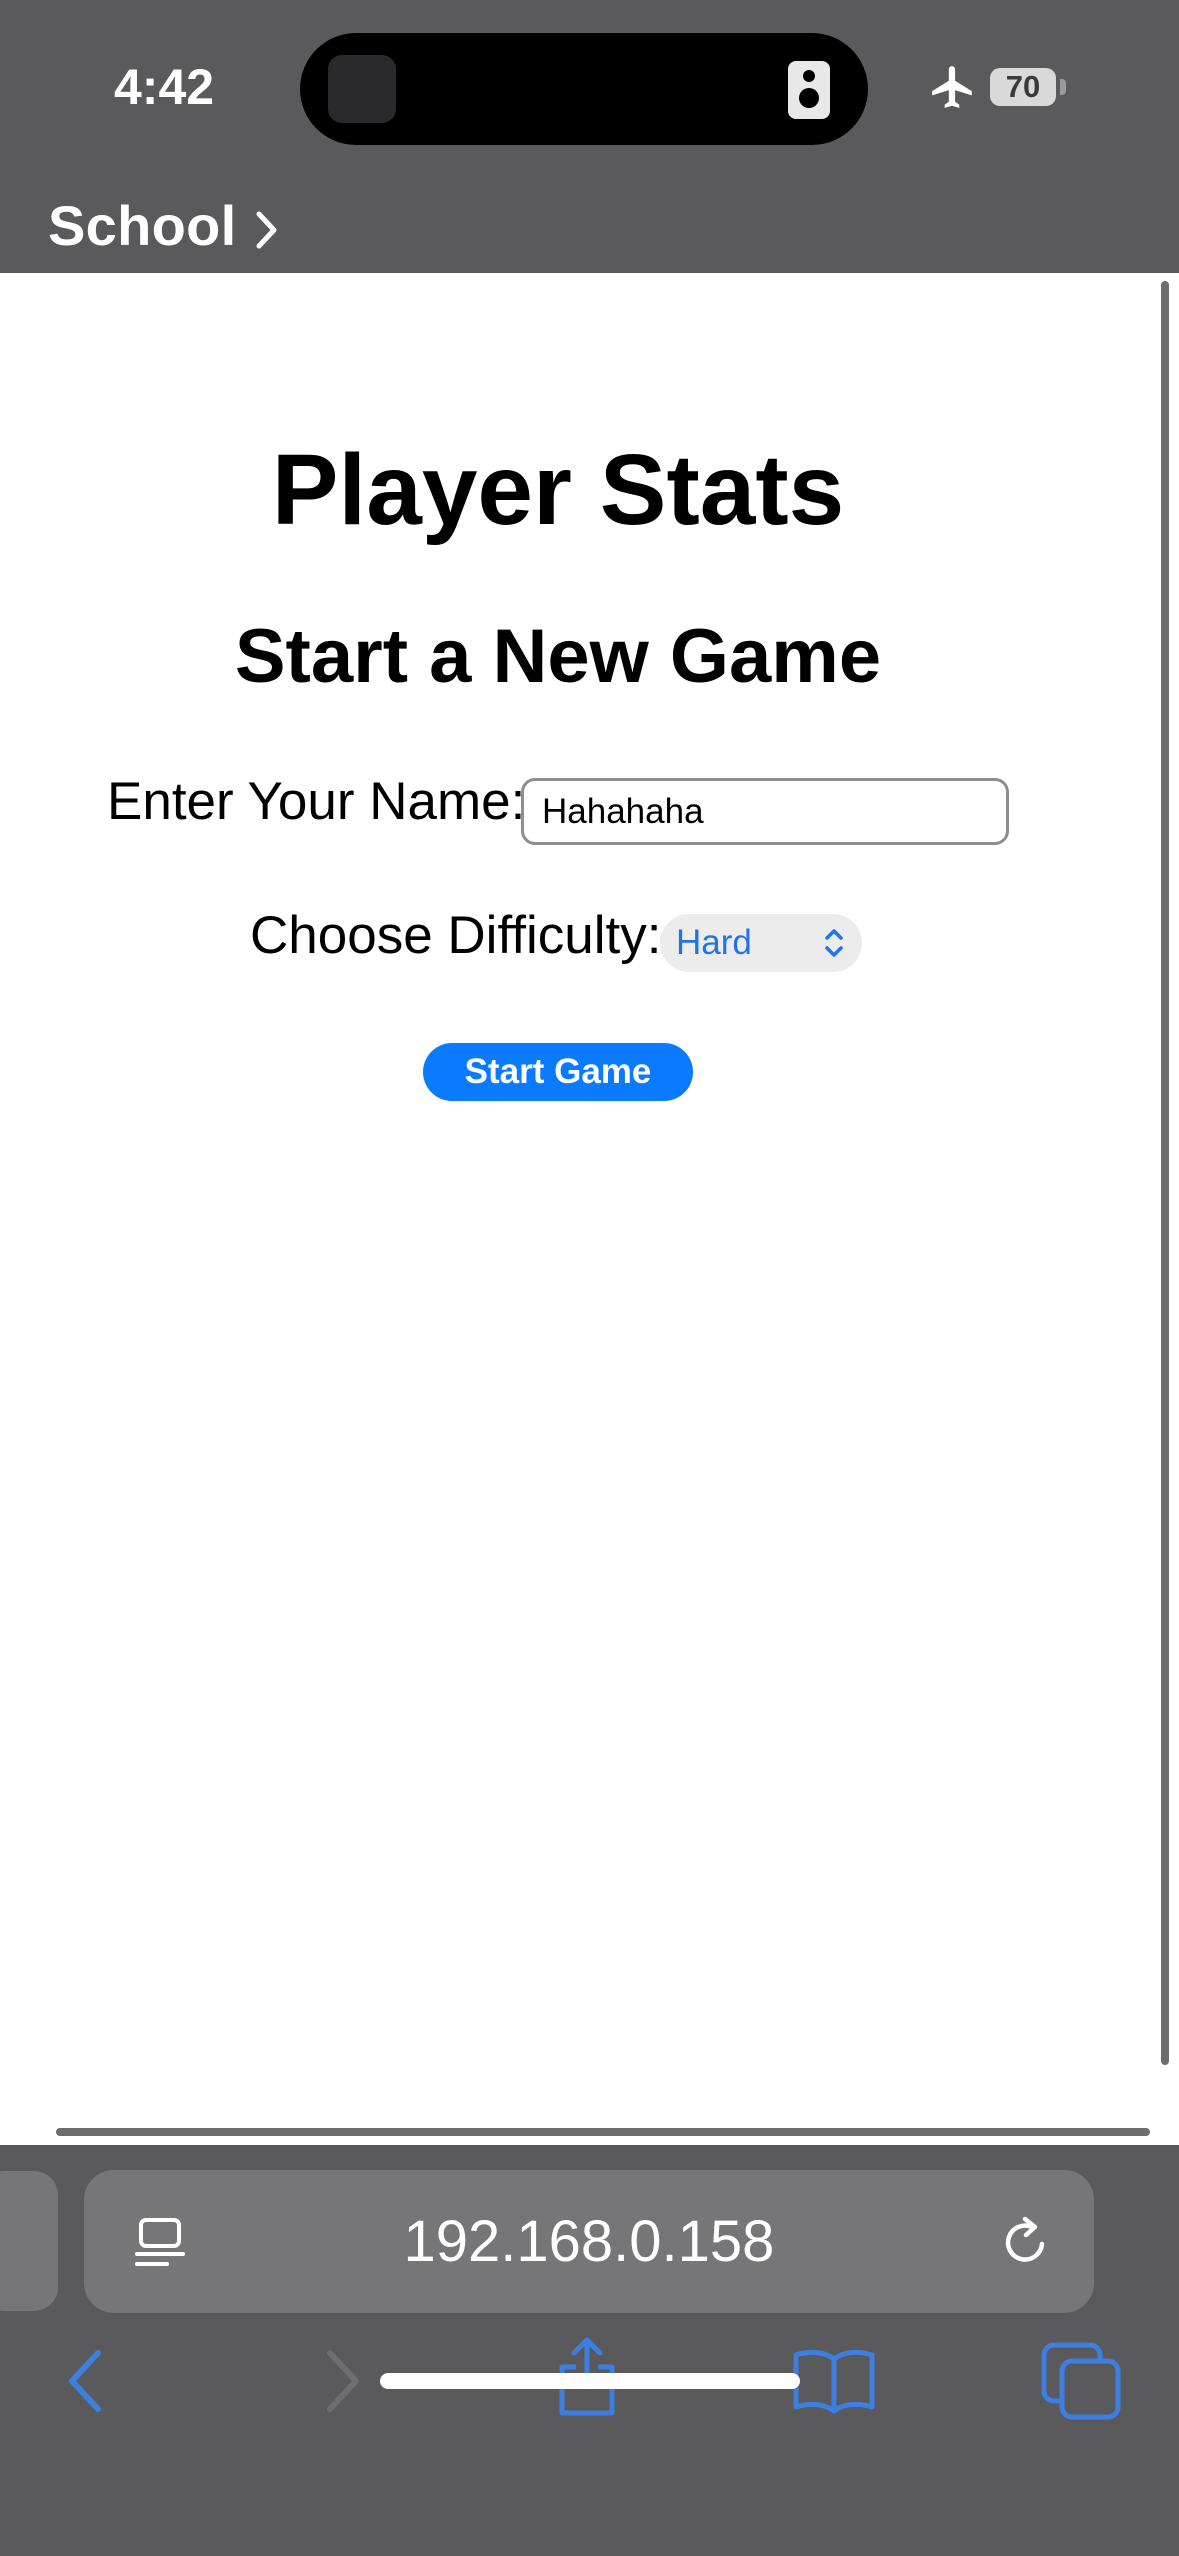  What do you see at coordinates (160, 2242) in the screenshot?
I see `page-menu-icon` at bounding box center [160, 2242].